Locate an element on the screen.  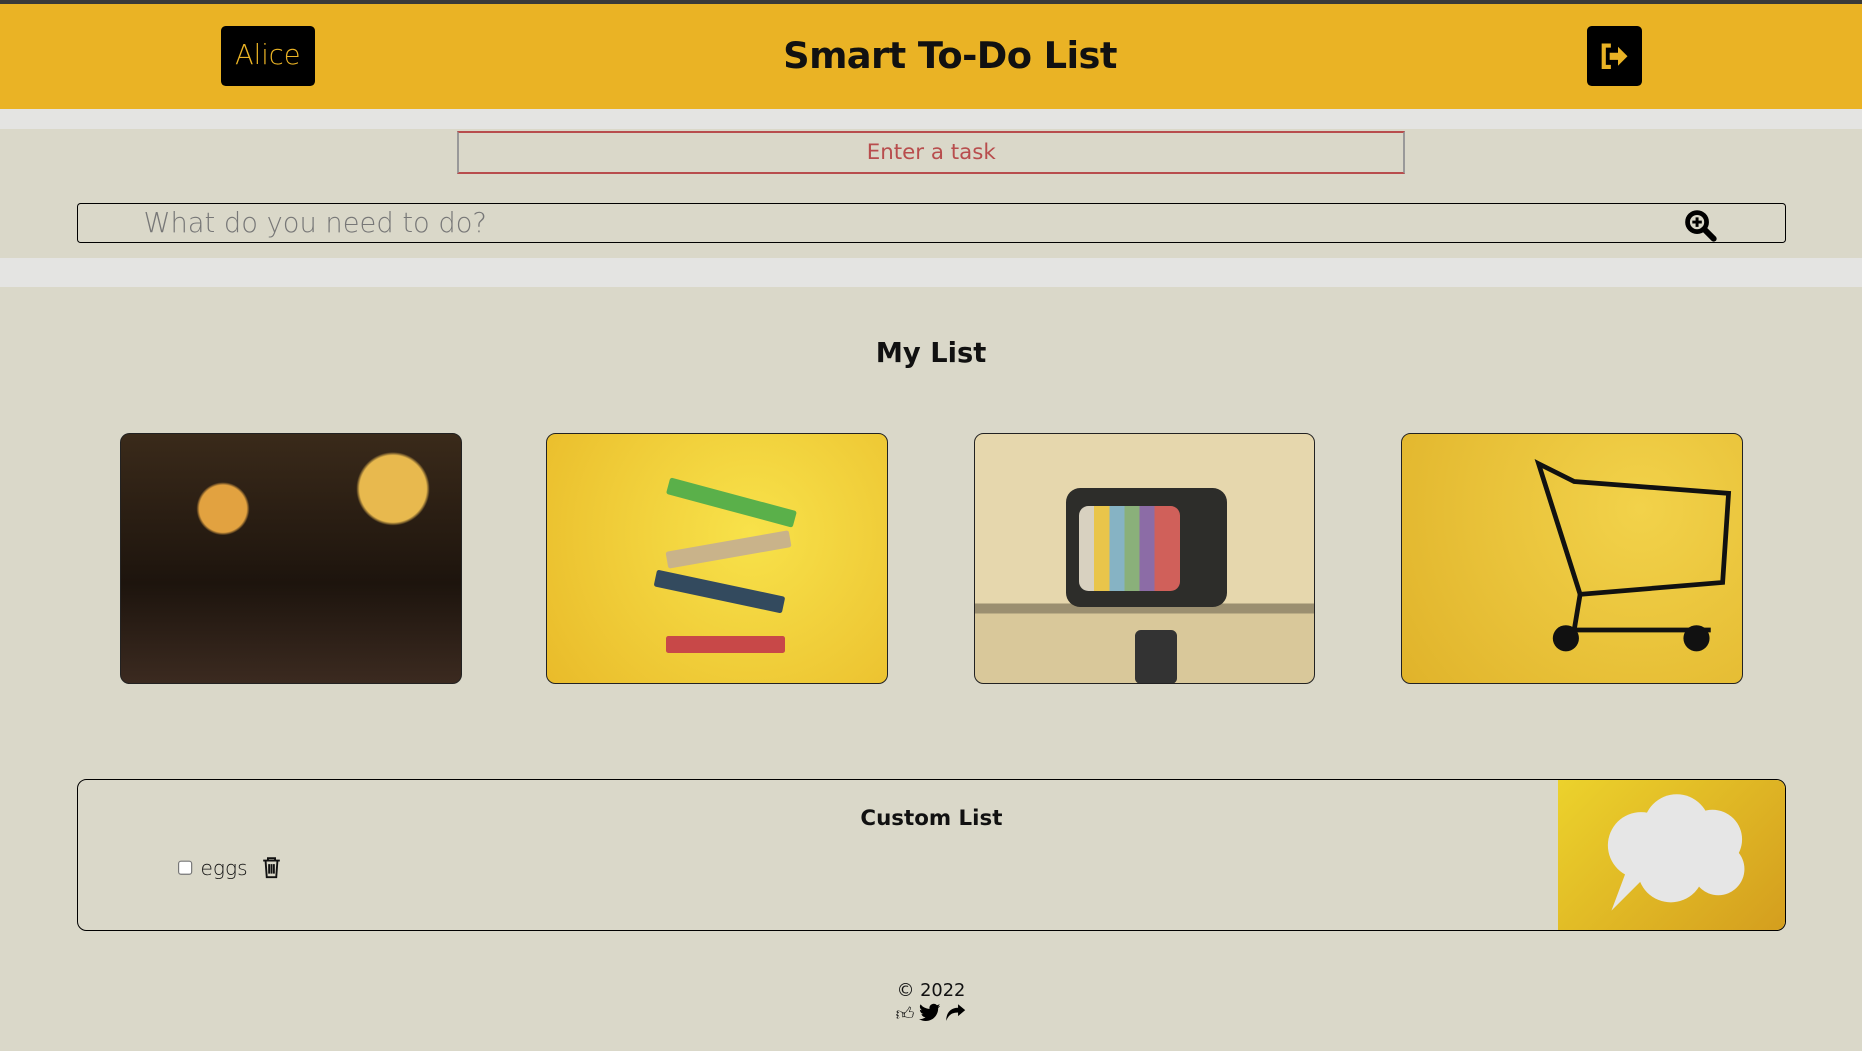
category-card-shopping is located at coordinates (1572, 558).